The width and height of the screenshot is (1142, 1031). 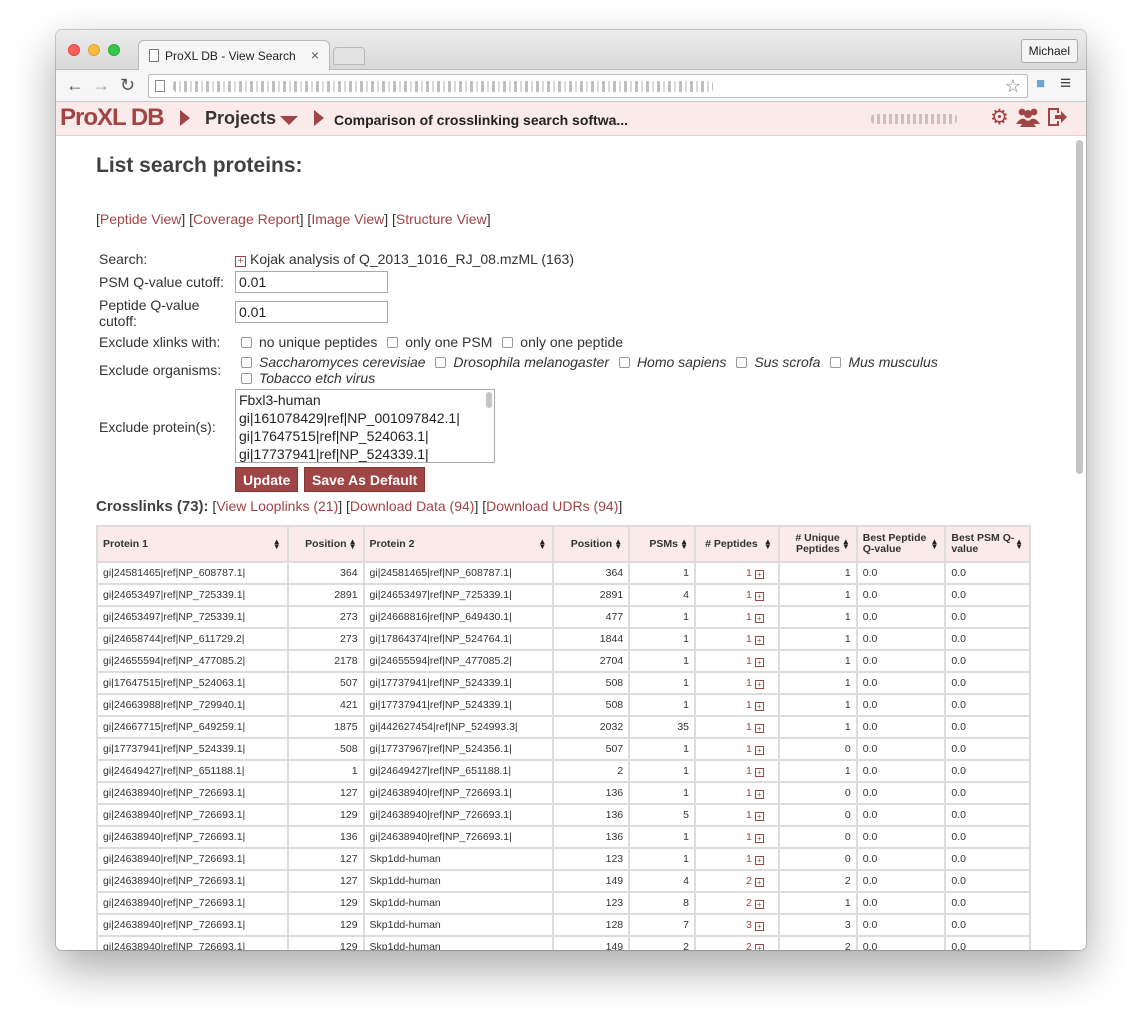 What do you see at coordinates (112, 118) in the screenshot?
I see `app-logo: ProXL DB` at bounding box center [112, 118].